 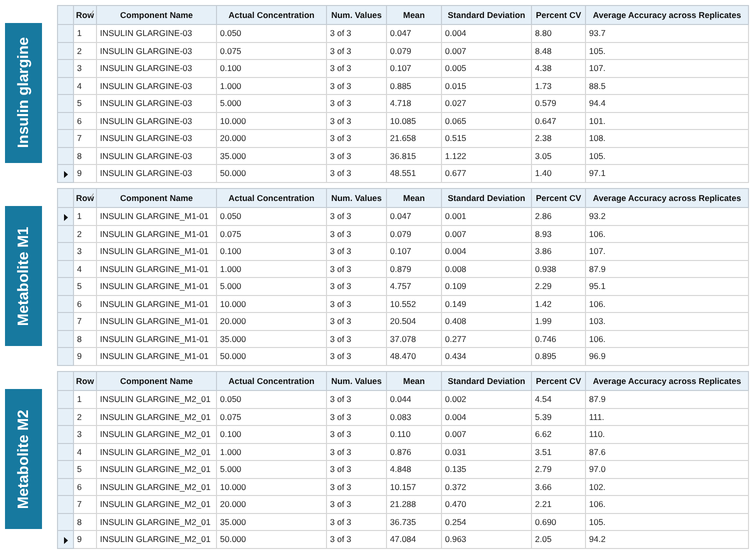 I want to click on sort-icon, so click(x=92, y=13).